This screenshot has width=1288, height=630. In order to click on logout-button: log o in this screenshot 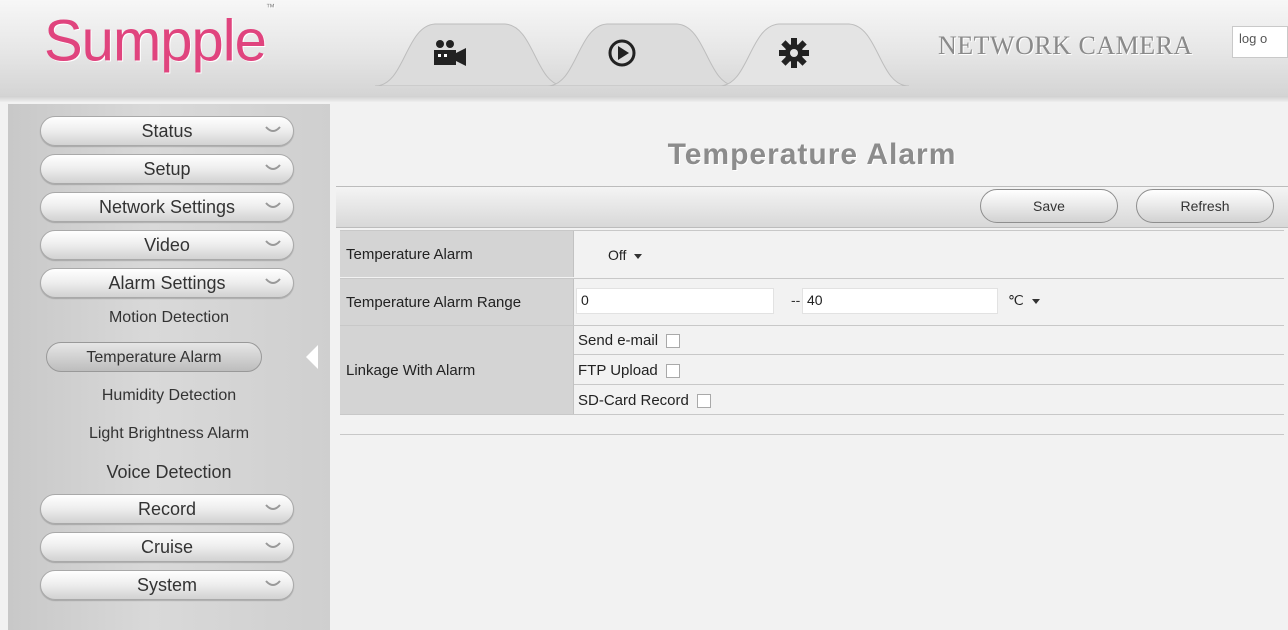, I will do `click(1260, 42)`.